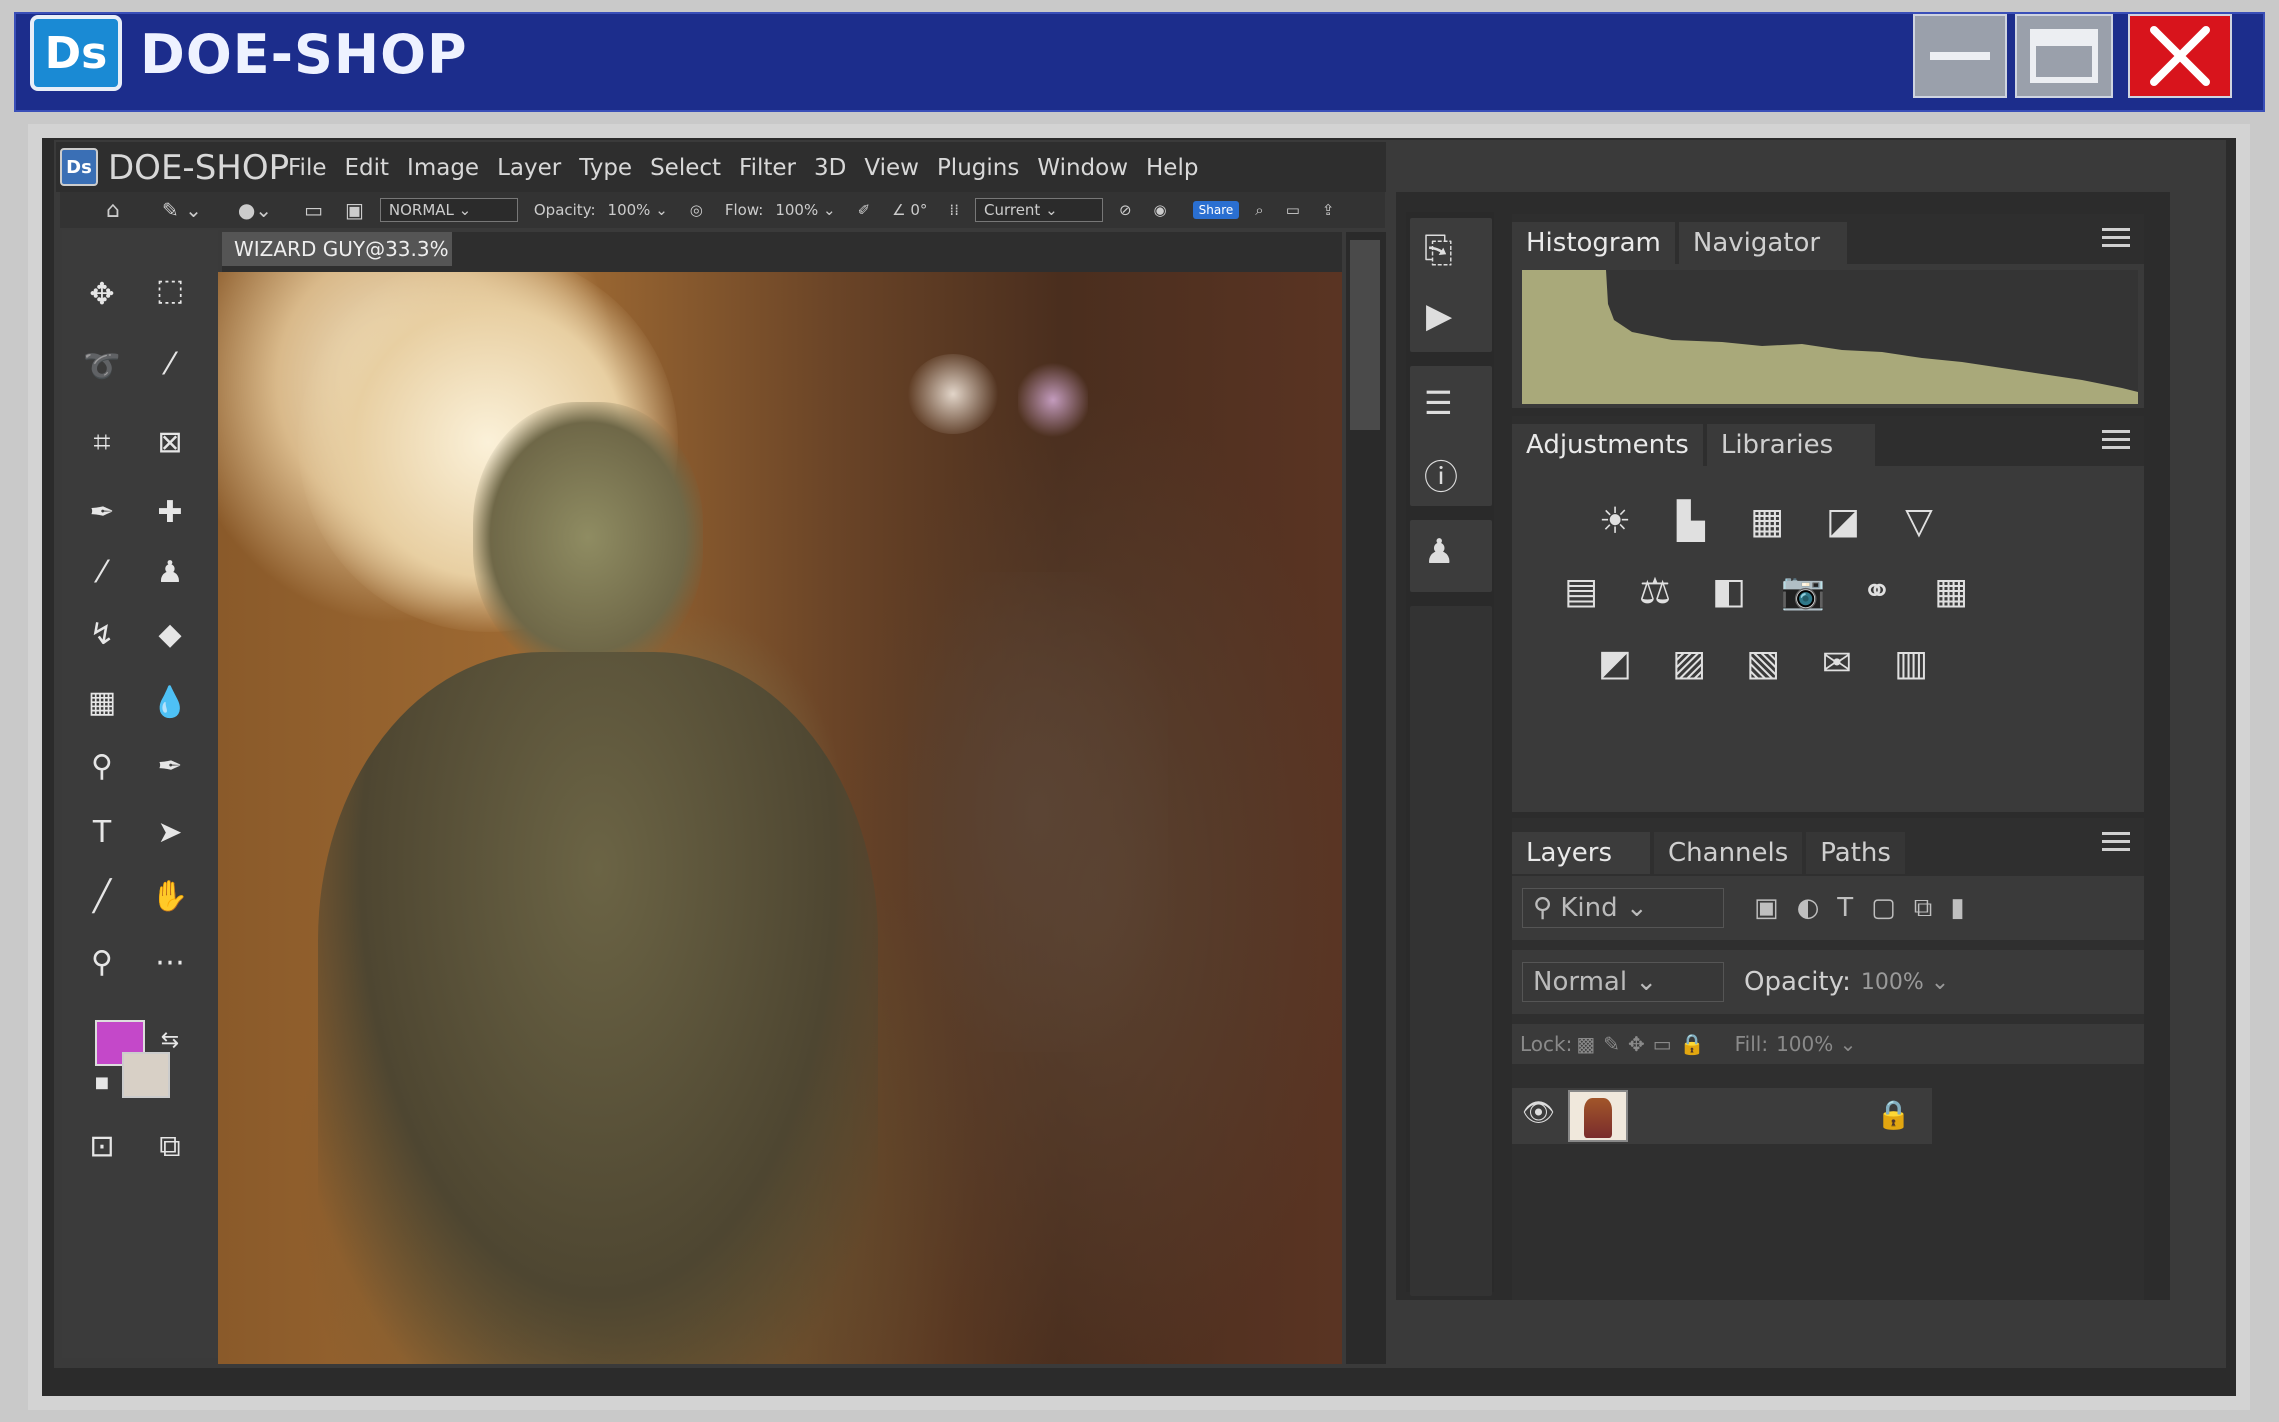  I want to click on document-tab: WIZARD GUY@33.3%, so click(337, 249).